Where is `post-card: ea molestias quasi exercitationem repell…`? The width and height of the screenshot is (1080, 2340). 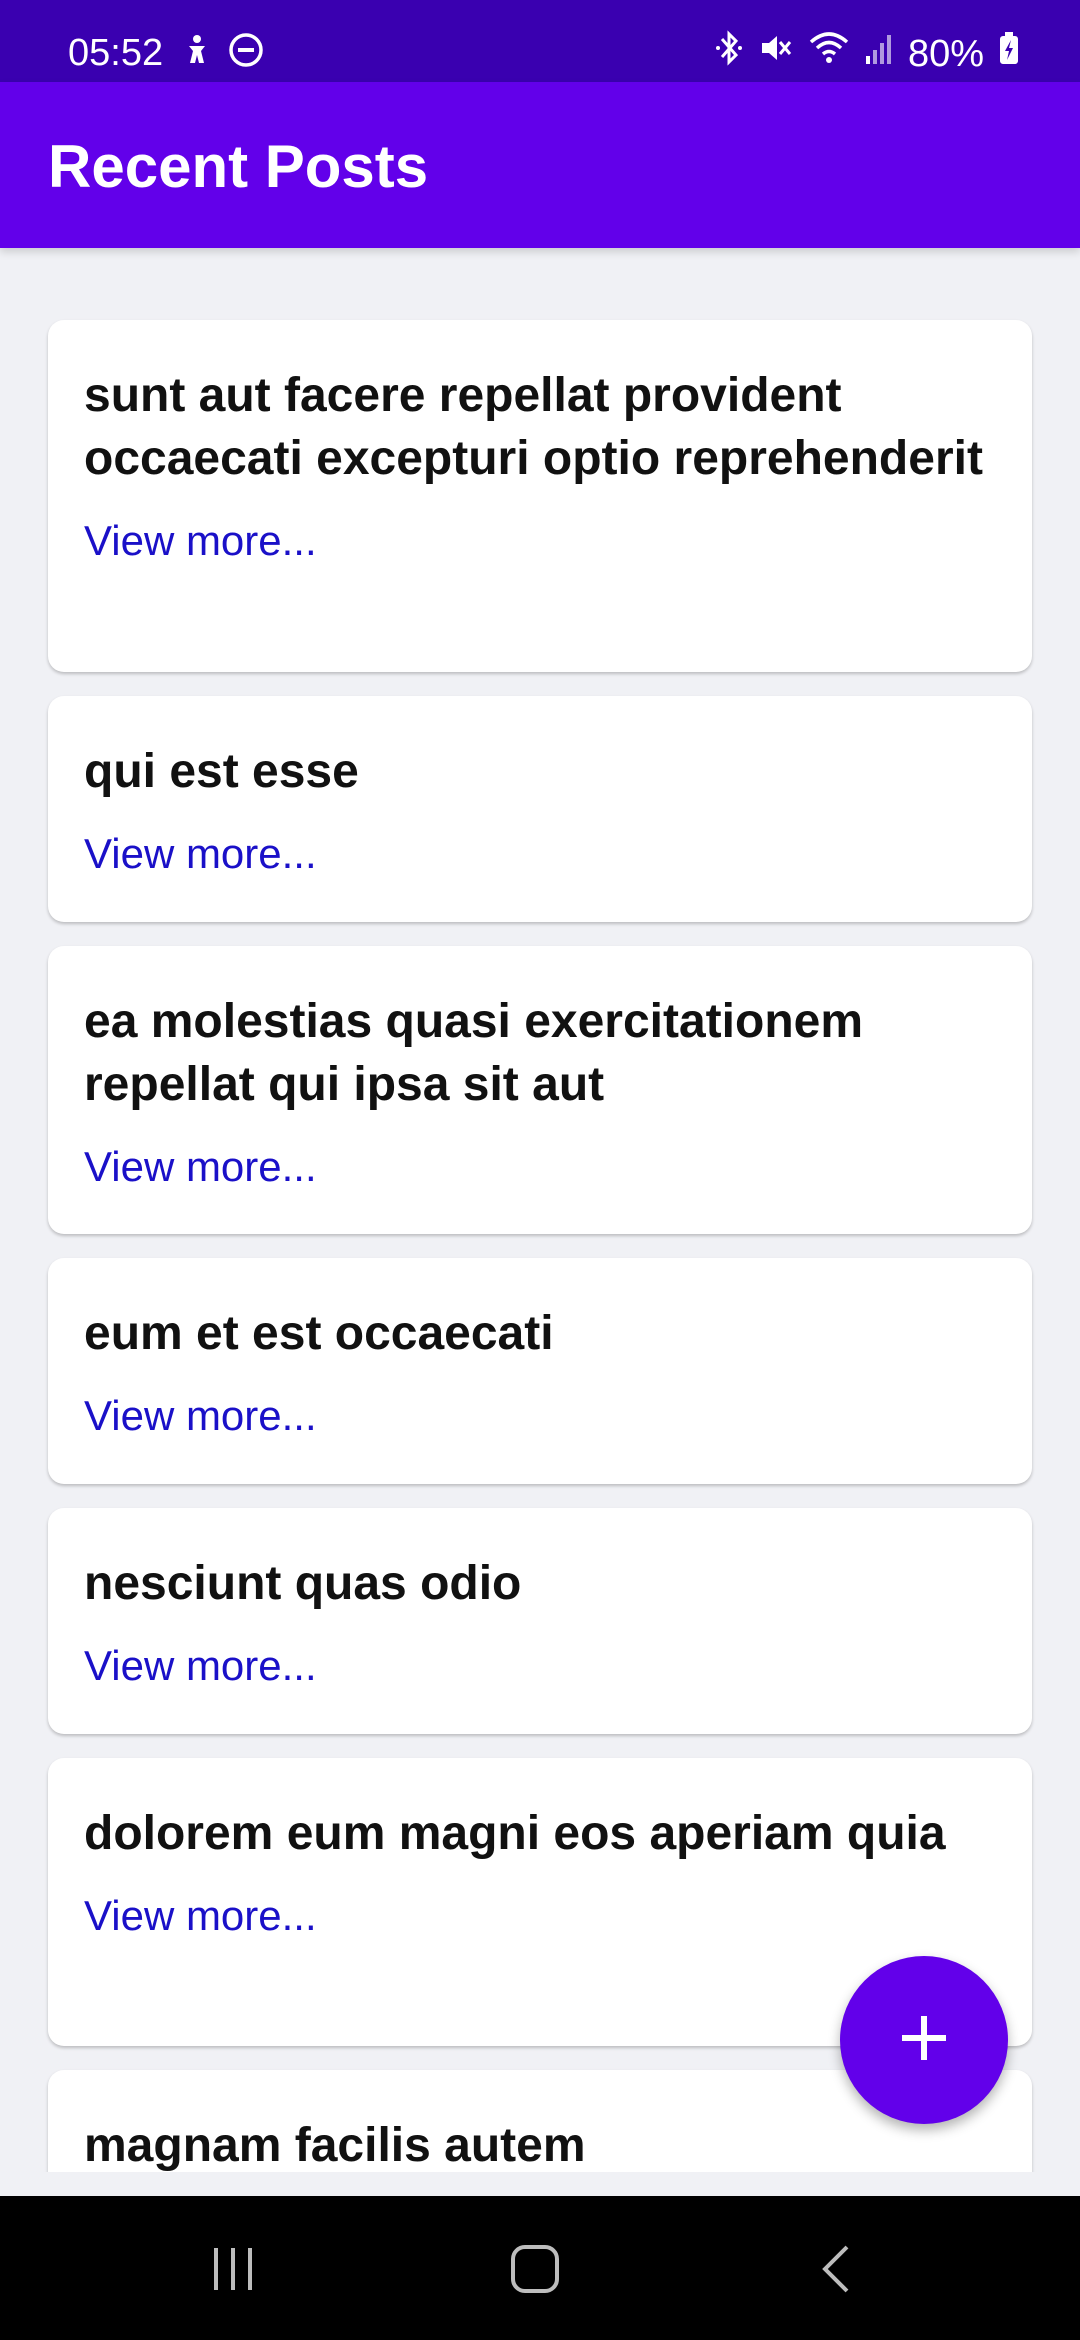
post-card: ea molestias quasi exercitationem repell… is located at coordinates (540, 1090).